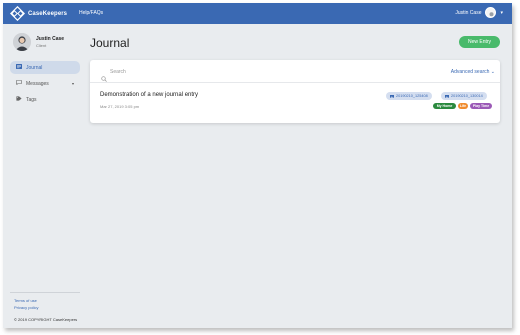 The image size is (520, 335). Describe the element at coordinates (50, 39) in the screenshot. I see `profile-name: Justin Case` at that location.